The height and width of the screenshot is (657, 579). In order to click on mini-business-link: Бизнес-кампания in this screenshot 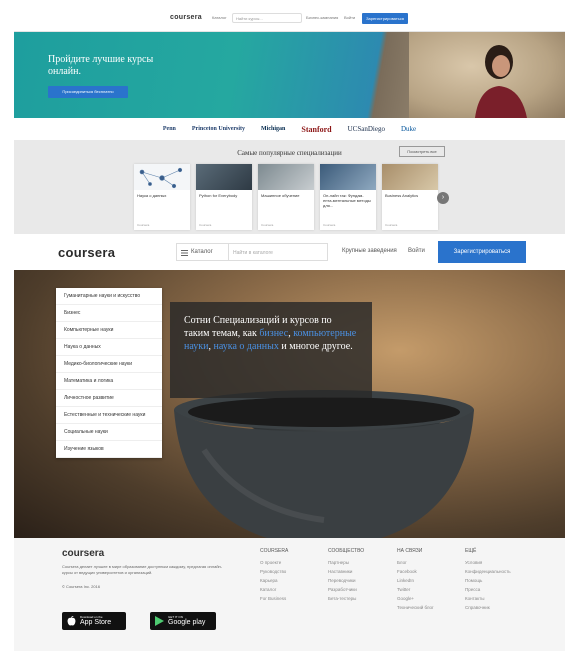, I will do `click(322, 17)`.